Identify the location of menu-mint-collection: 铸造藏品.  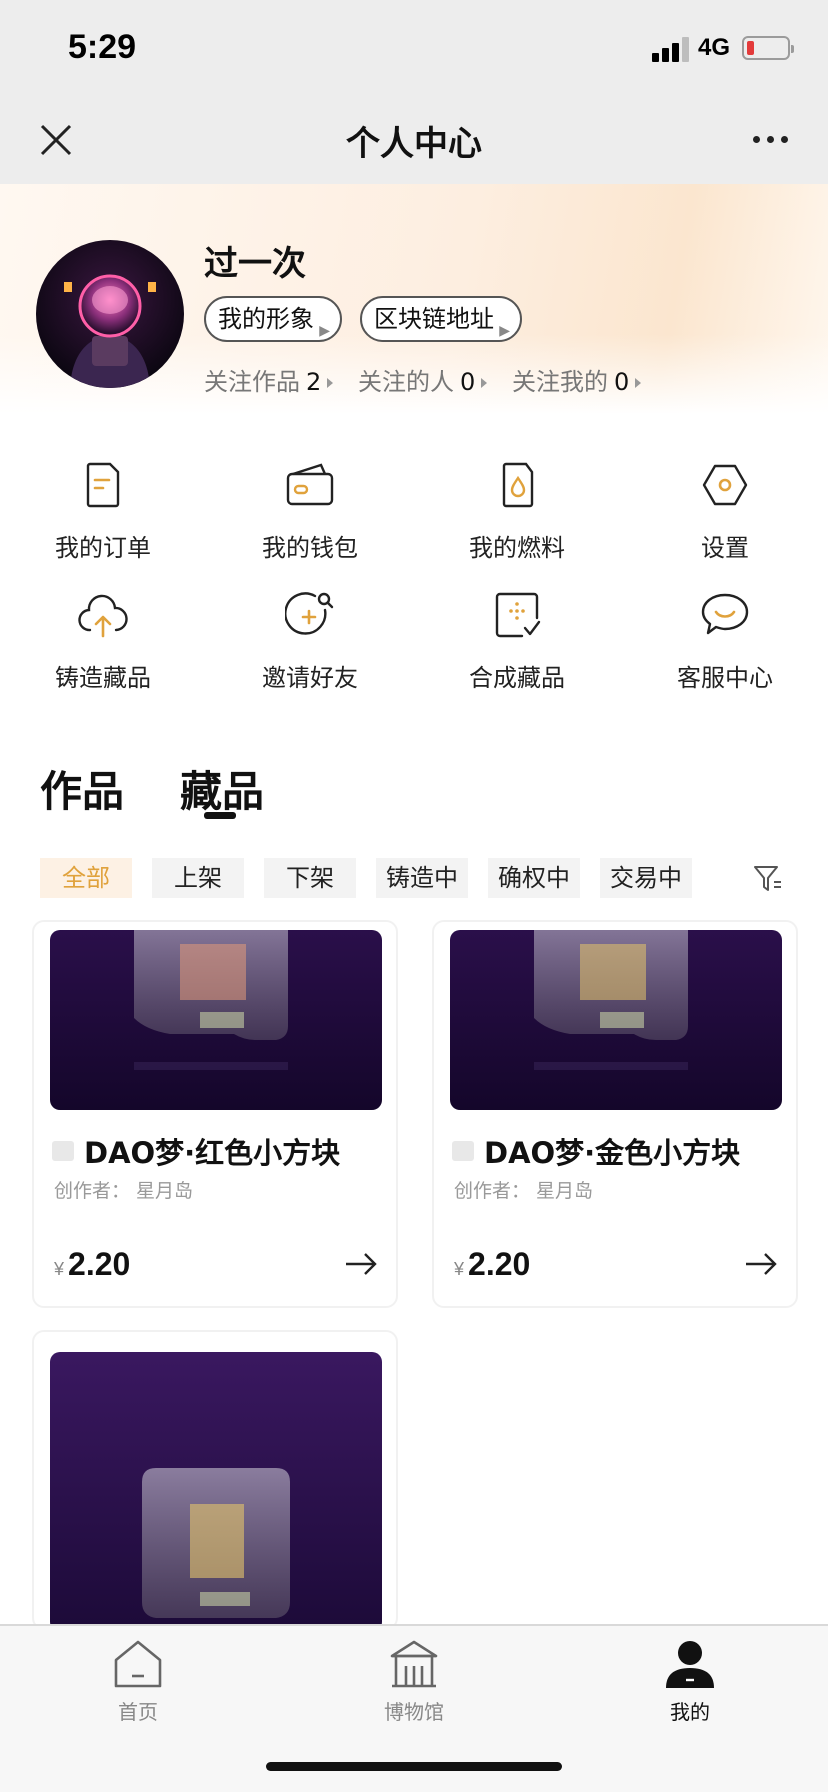
(103, 645).